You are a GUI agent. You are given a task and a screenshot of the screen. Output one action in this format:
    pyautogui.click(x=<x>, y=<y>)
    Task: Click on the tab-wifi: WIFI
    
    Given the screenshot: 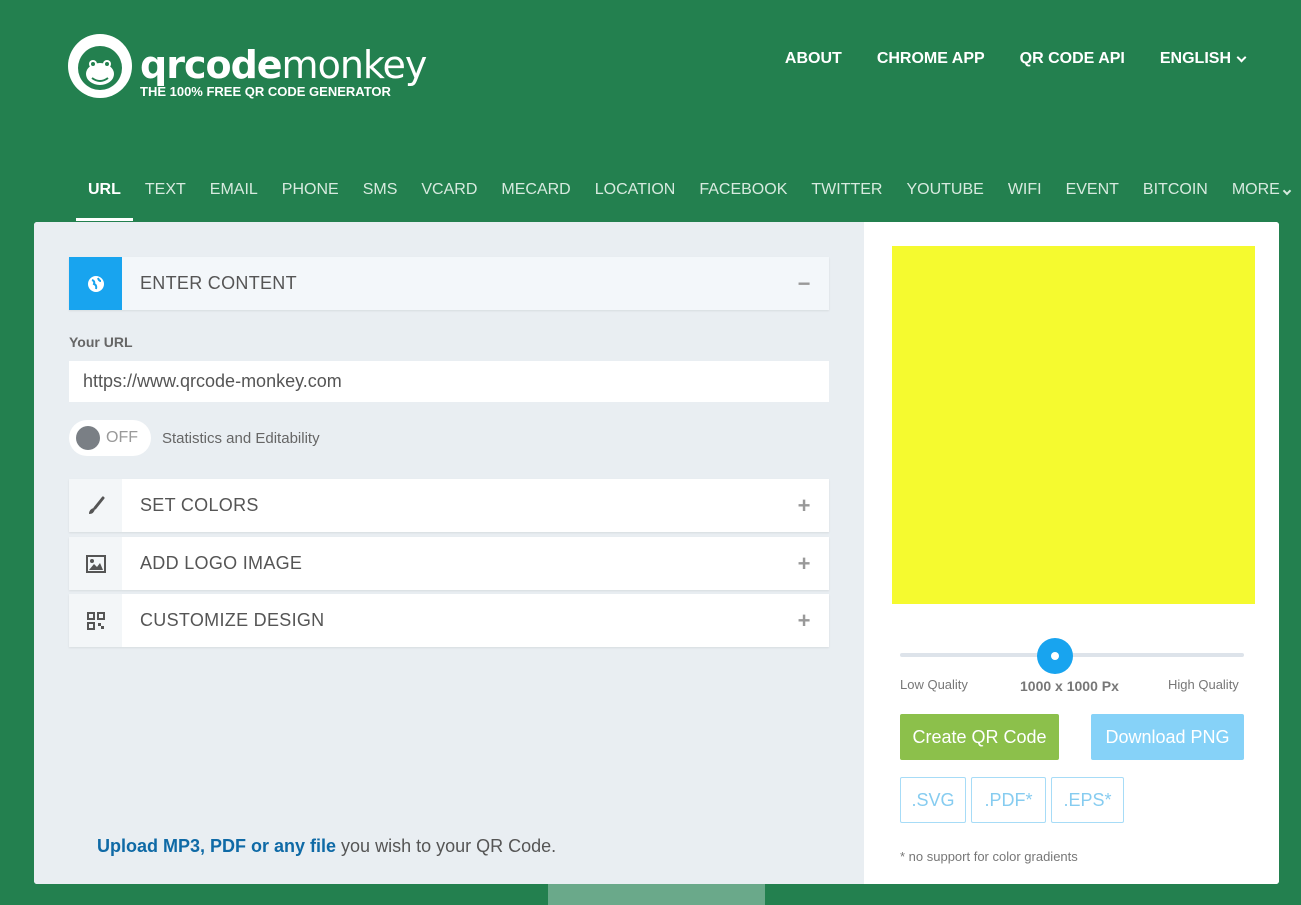 What is the action you would take?
    pyautogui.click(x=1025, y=199)
    